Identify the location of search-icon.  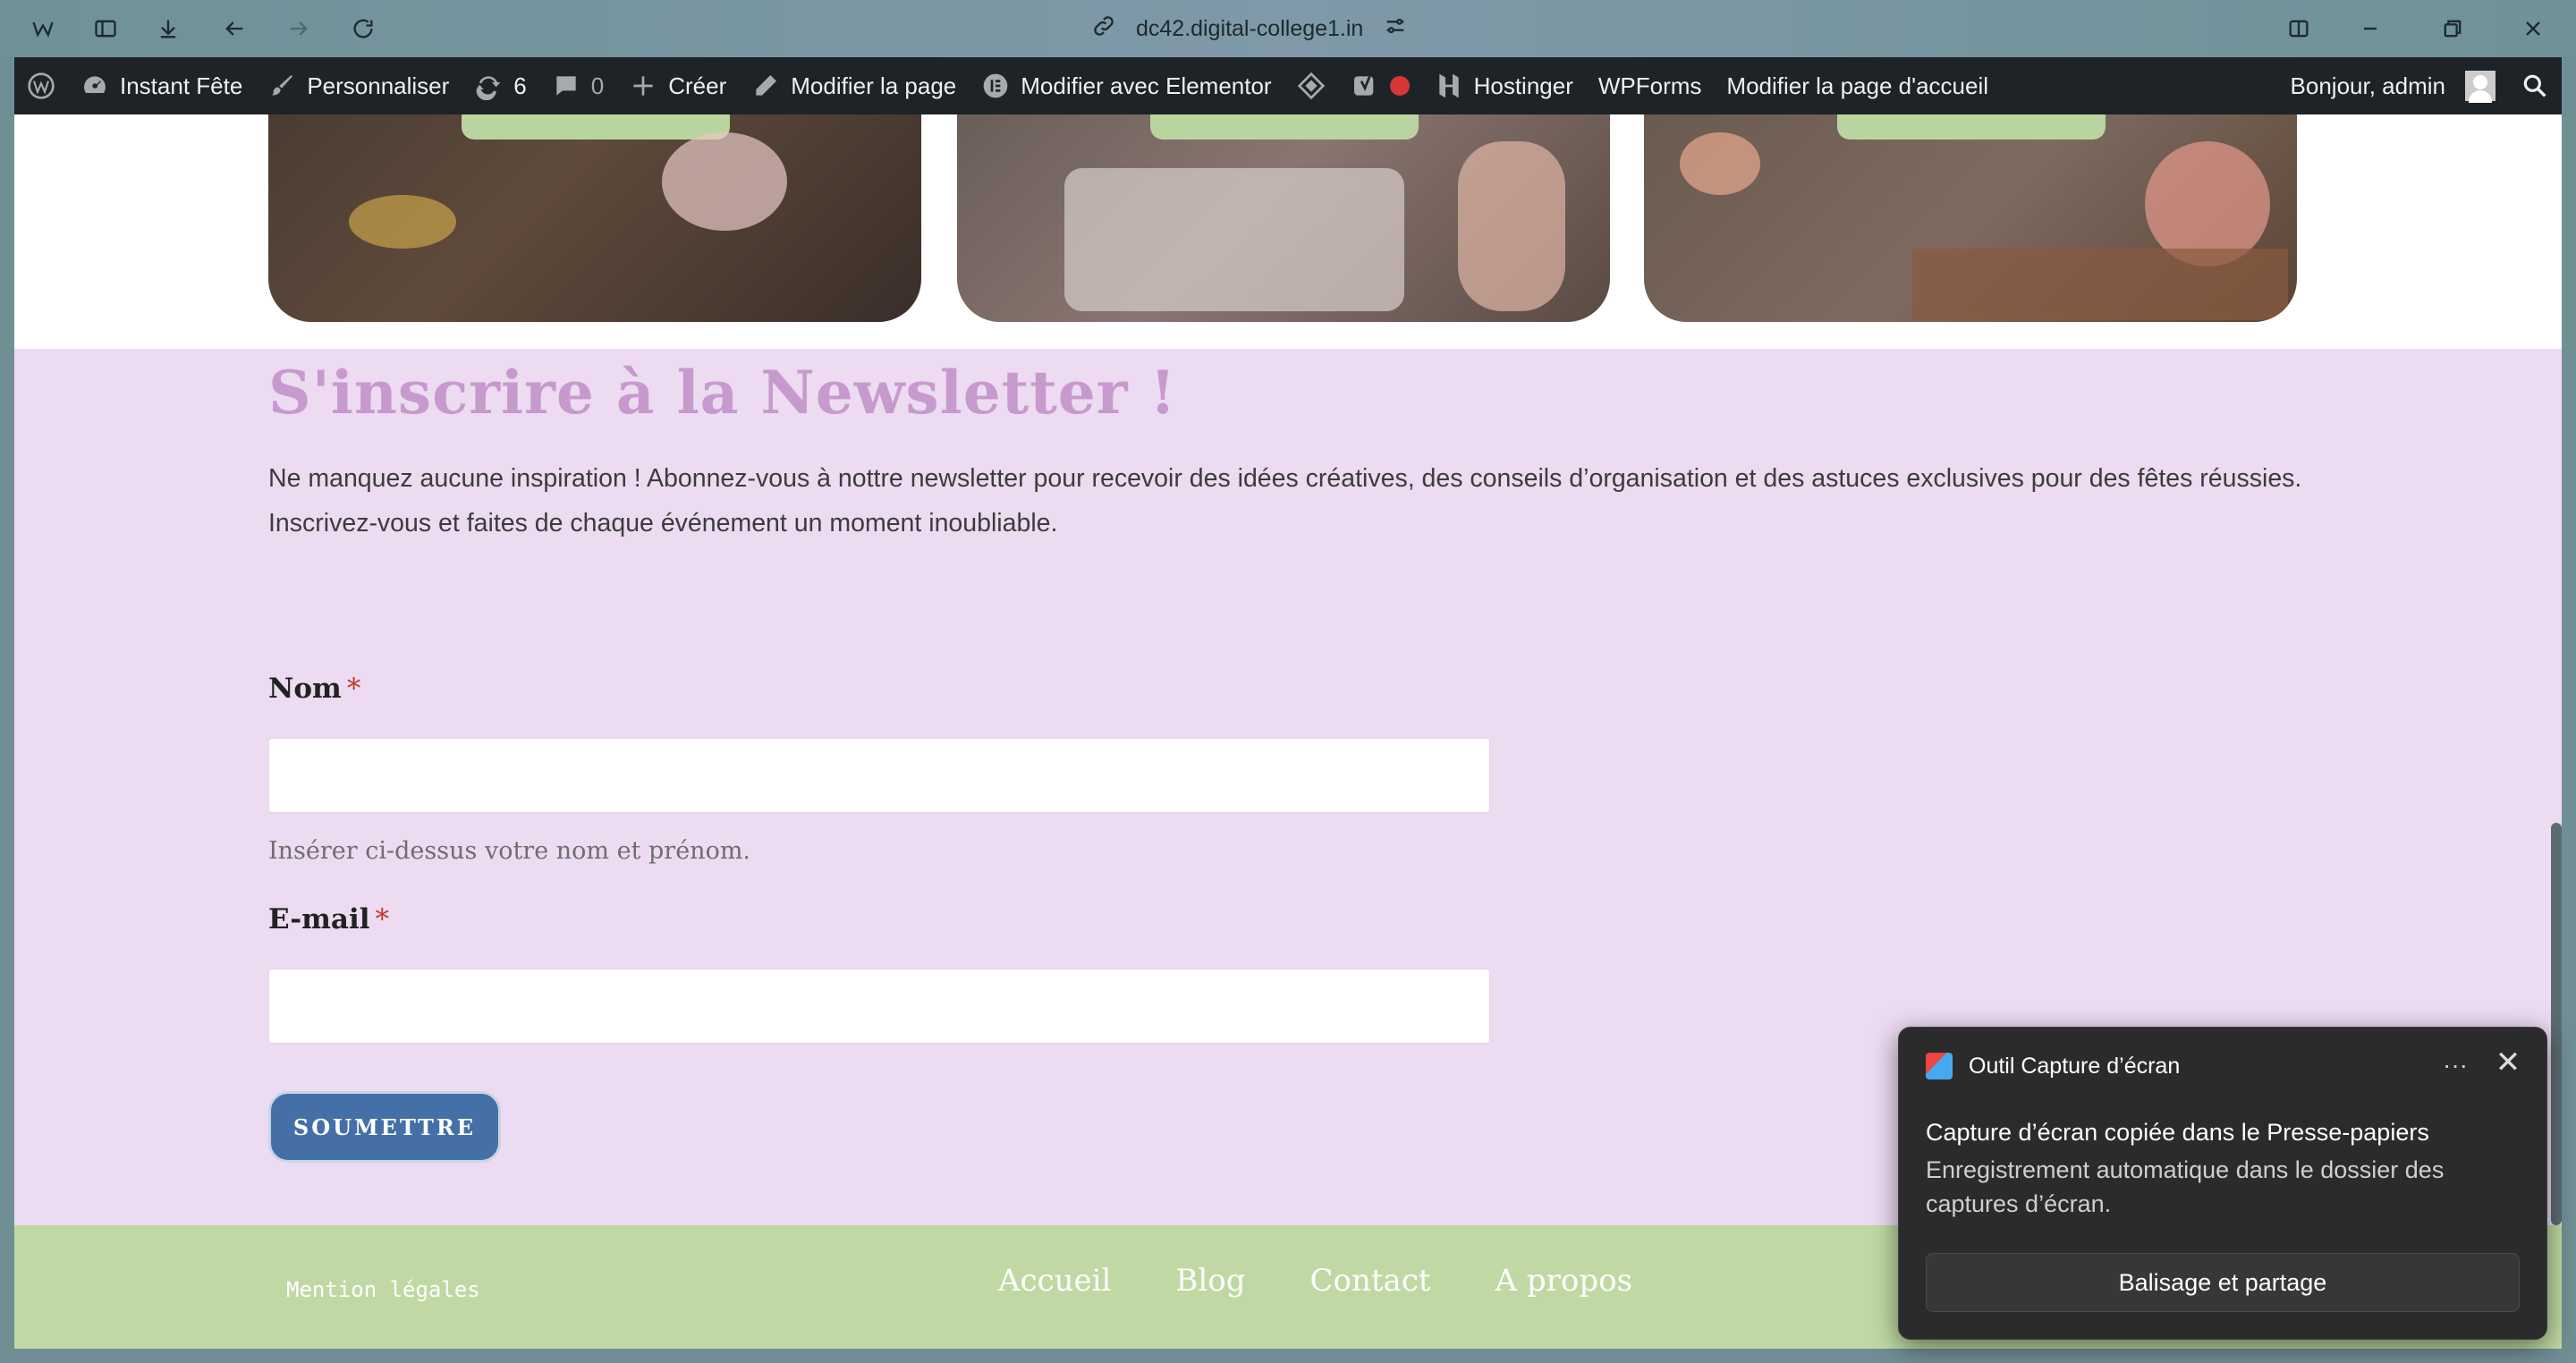
(2534, 85).